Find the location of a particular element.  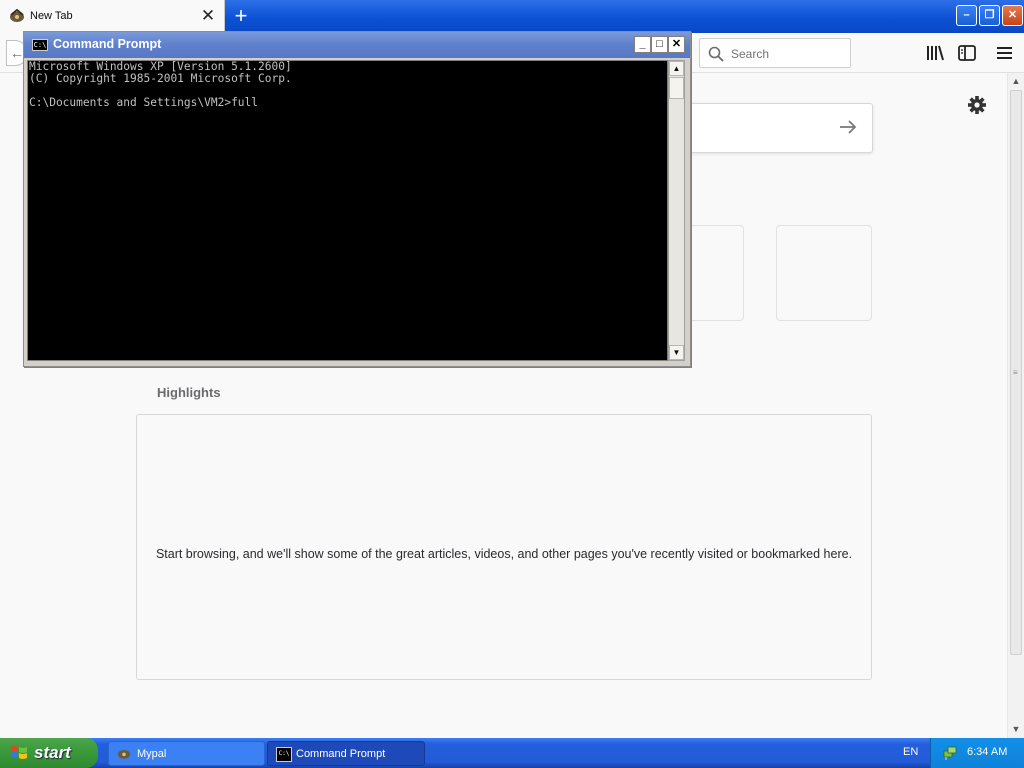

sidebar-icon is located at coordinates (967, 53).